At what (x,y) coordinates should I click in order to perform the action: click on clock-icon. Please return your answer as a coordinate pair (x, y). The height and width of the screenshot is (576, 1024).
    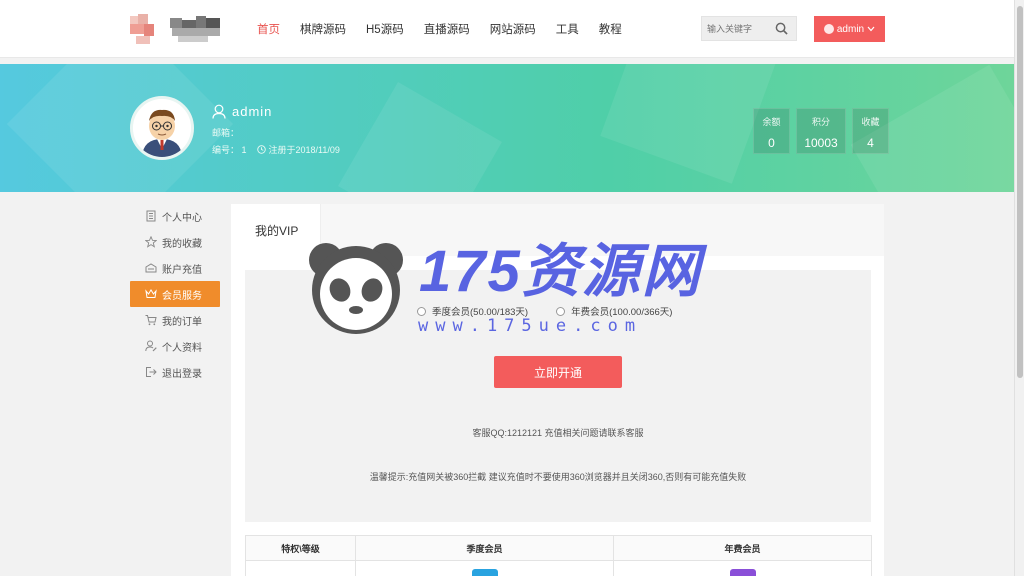
    Looking at the image, I should click on (261, 149).